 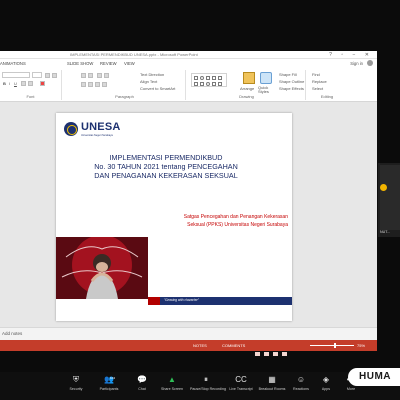 I want to click on shape-outline-button: Shape Outline, so click(x=291, y=81).